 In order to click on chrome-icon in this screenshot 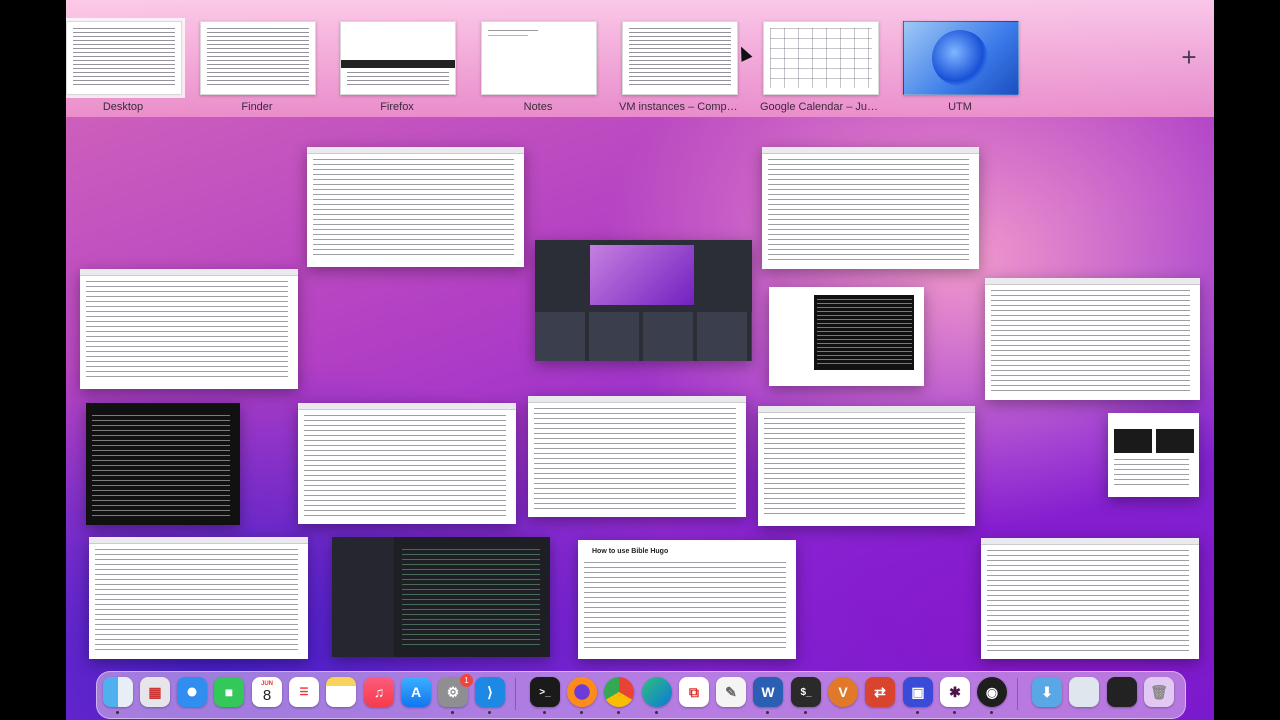, I will do `click(619, 692)`.